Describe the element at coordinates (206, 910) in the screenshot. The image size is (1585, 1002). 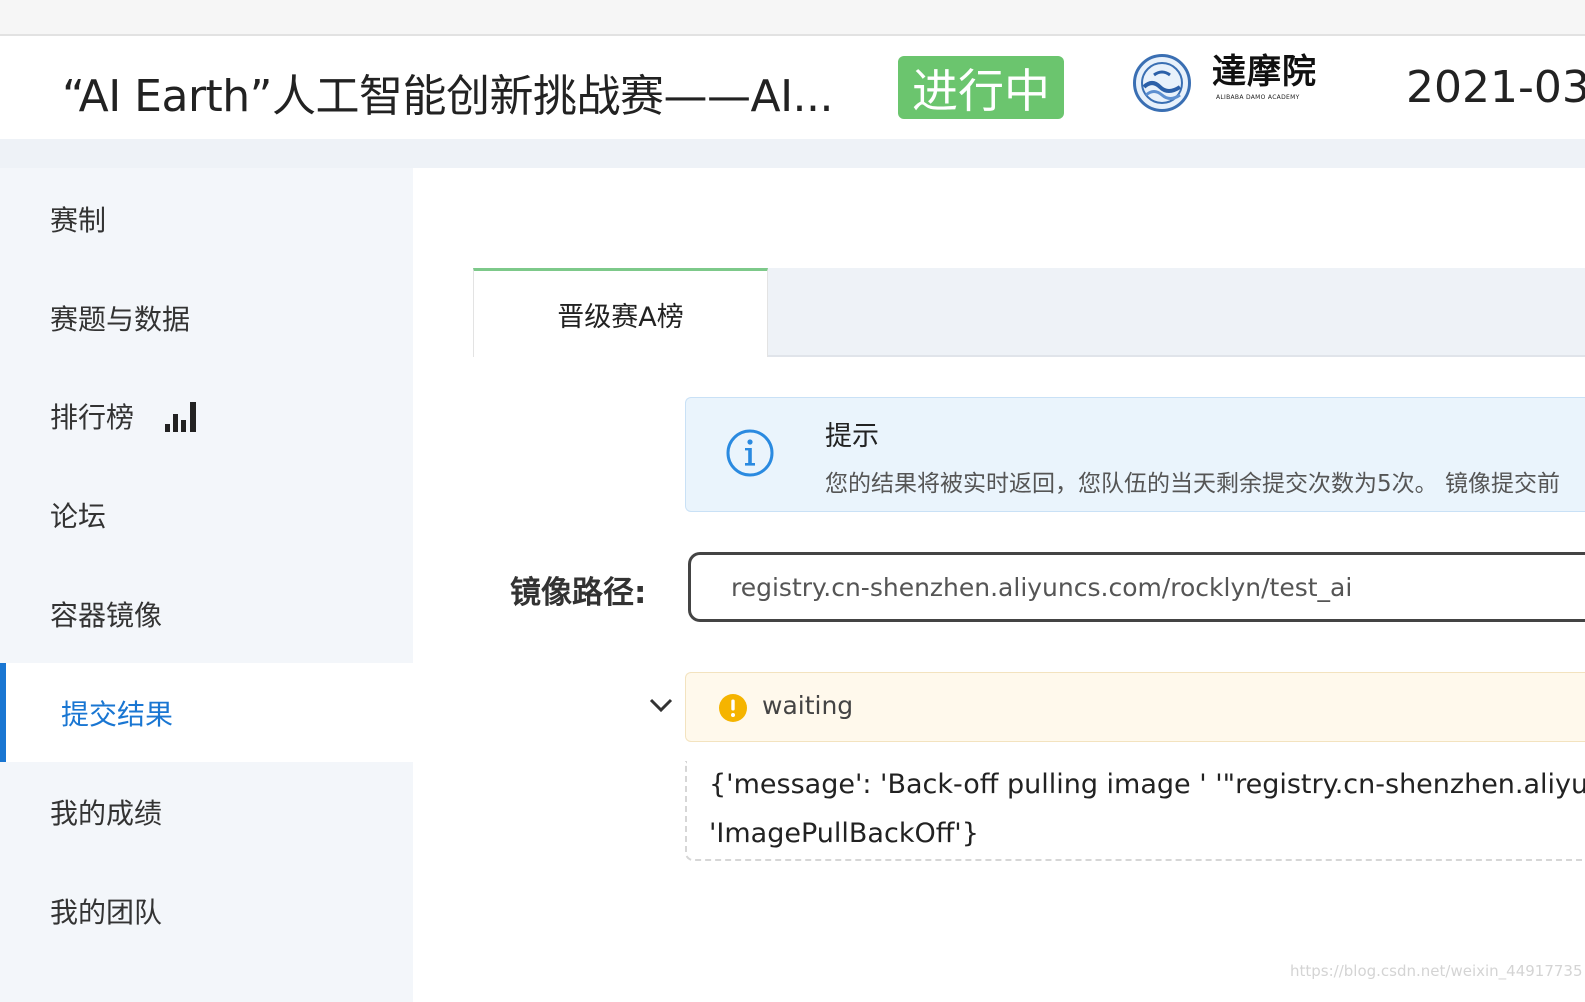
I see `sidebar-item-my-team: 我的团队` at that location.